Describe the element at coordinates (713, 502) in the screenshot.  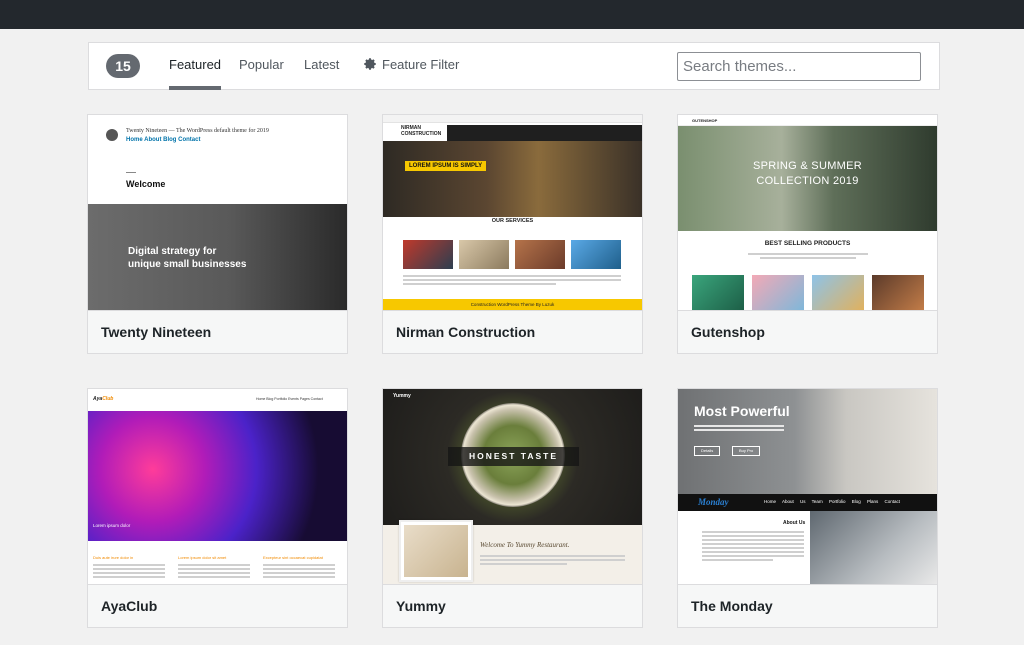
I see `preview-logo: Monday` at that location.